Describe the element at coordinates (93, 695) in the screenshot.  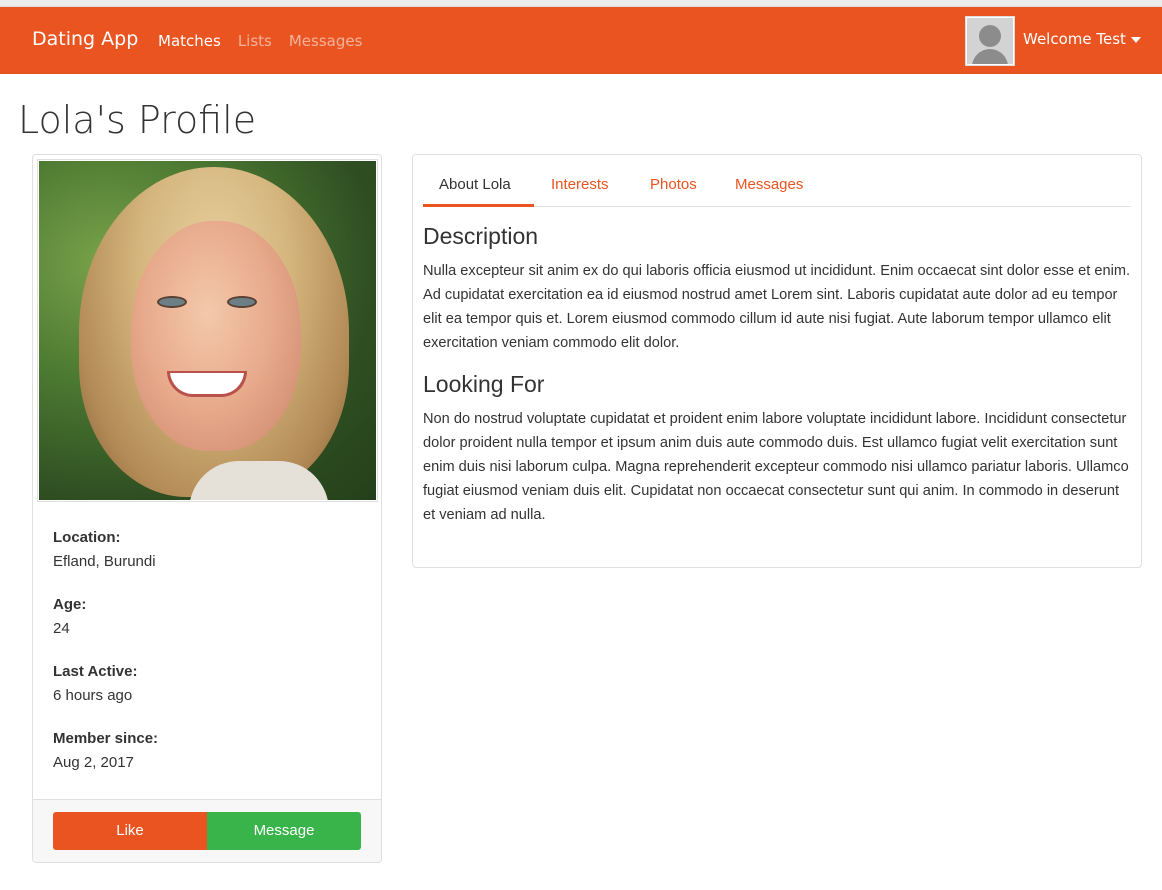
I see `info-value: 6 hours ago` at that location.